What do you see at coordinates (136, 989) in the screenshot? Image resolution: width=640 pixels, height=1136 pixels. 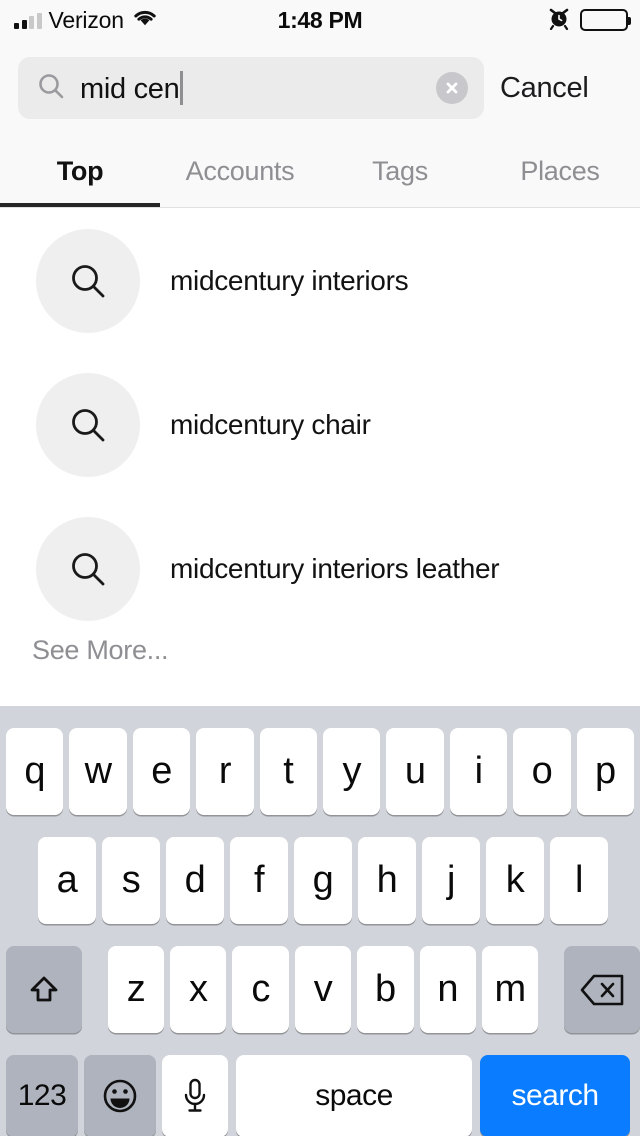 I see `key-z: z` at bounding box center [136, 989].